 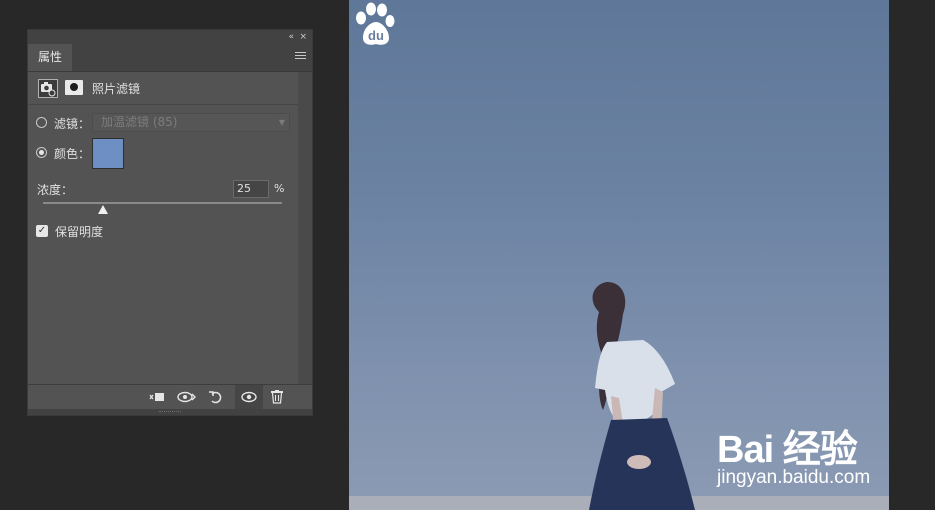 I want to click on panel-title-bar: « ×, so click(x=170, y=37).